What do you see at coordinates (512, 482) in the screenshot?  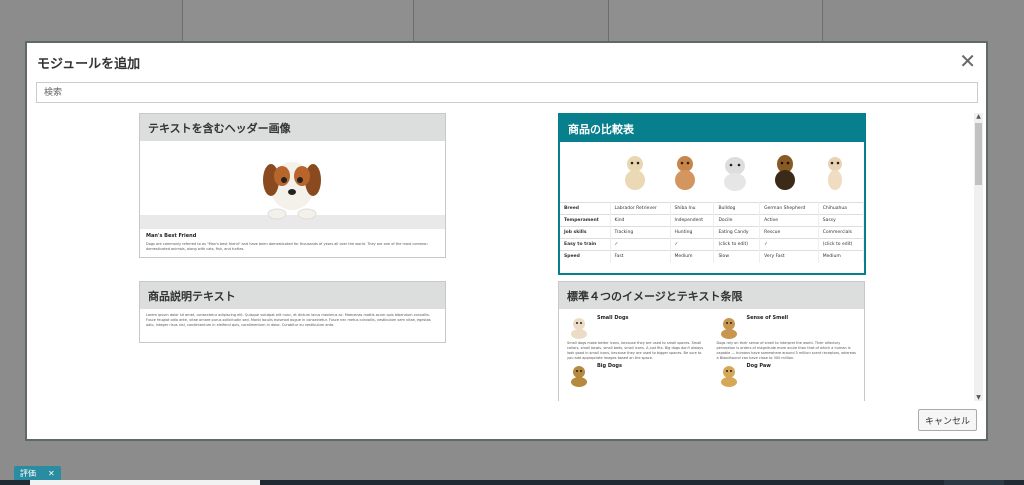 I see `taskbar` at bounding box center [512, 482].